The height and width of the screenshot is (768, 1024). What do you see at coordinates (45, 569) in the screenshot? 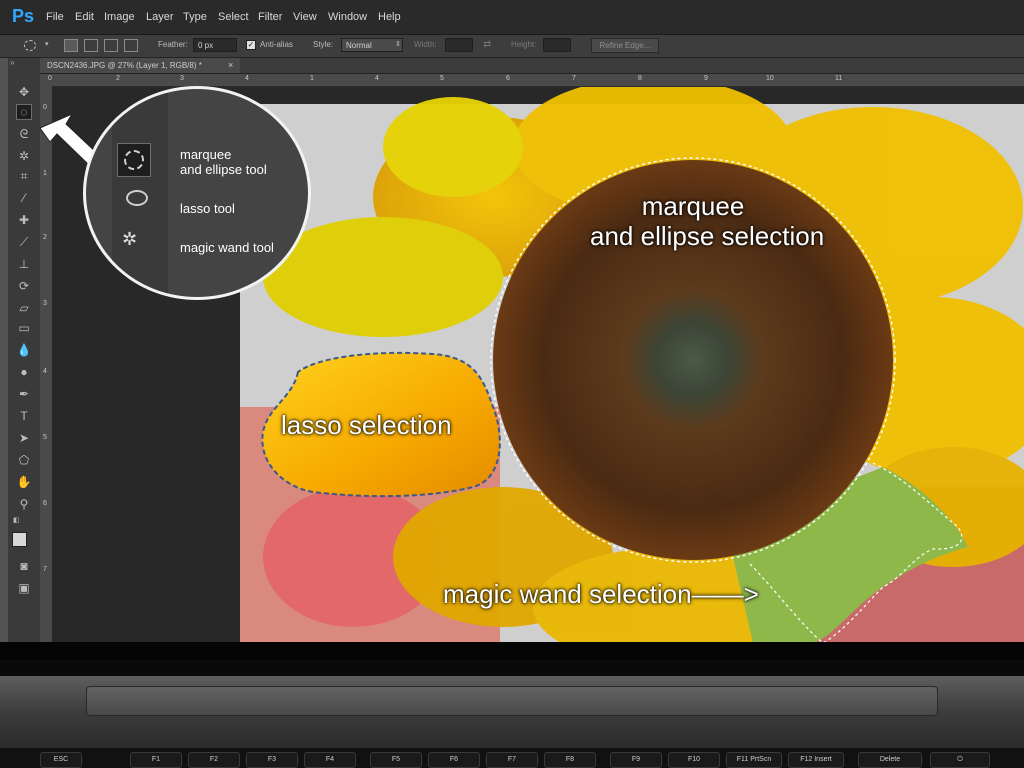
I see `ruler-tick: 7` at bounding box center [45, 569].